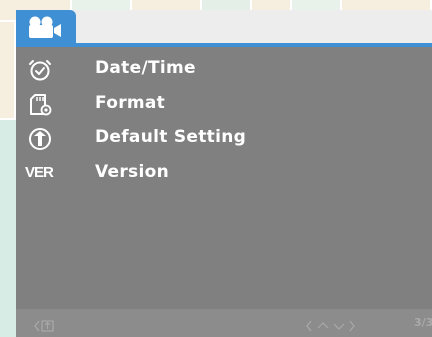 The height and width of the screenshot is (337, 432). Describe the element at coordinates (130, 103) in the screenshot. I see `menu-item-label: Format` at that location.